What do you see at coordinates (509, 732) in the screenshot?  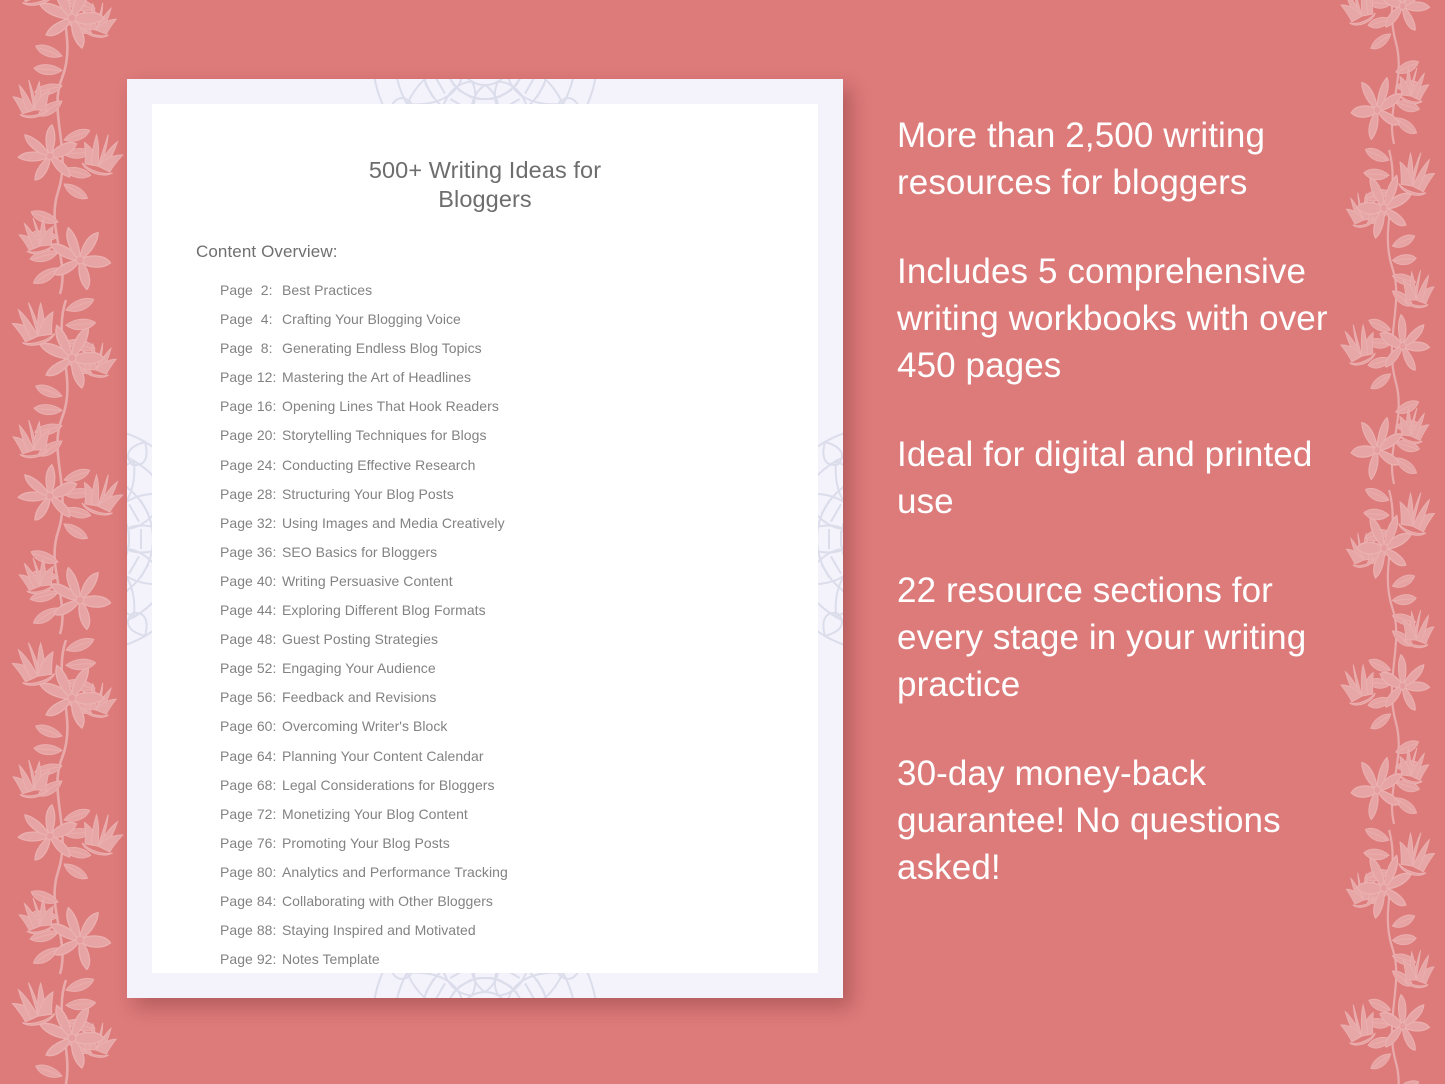 I see `toc-row: Page 60: Overcoming Writer's Block` at bounding box center [509, 732].